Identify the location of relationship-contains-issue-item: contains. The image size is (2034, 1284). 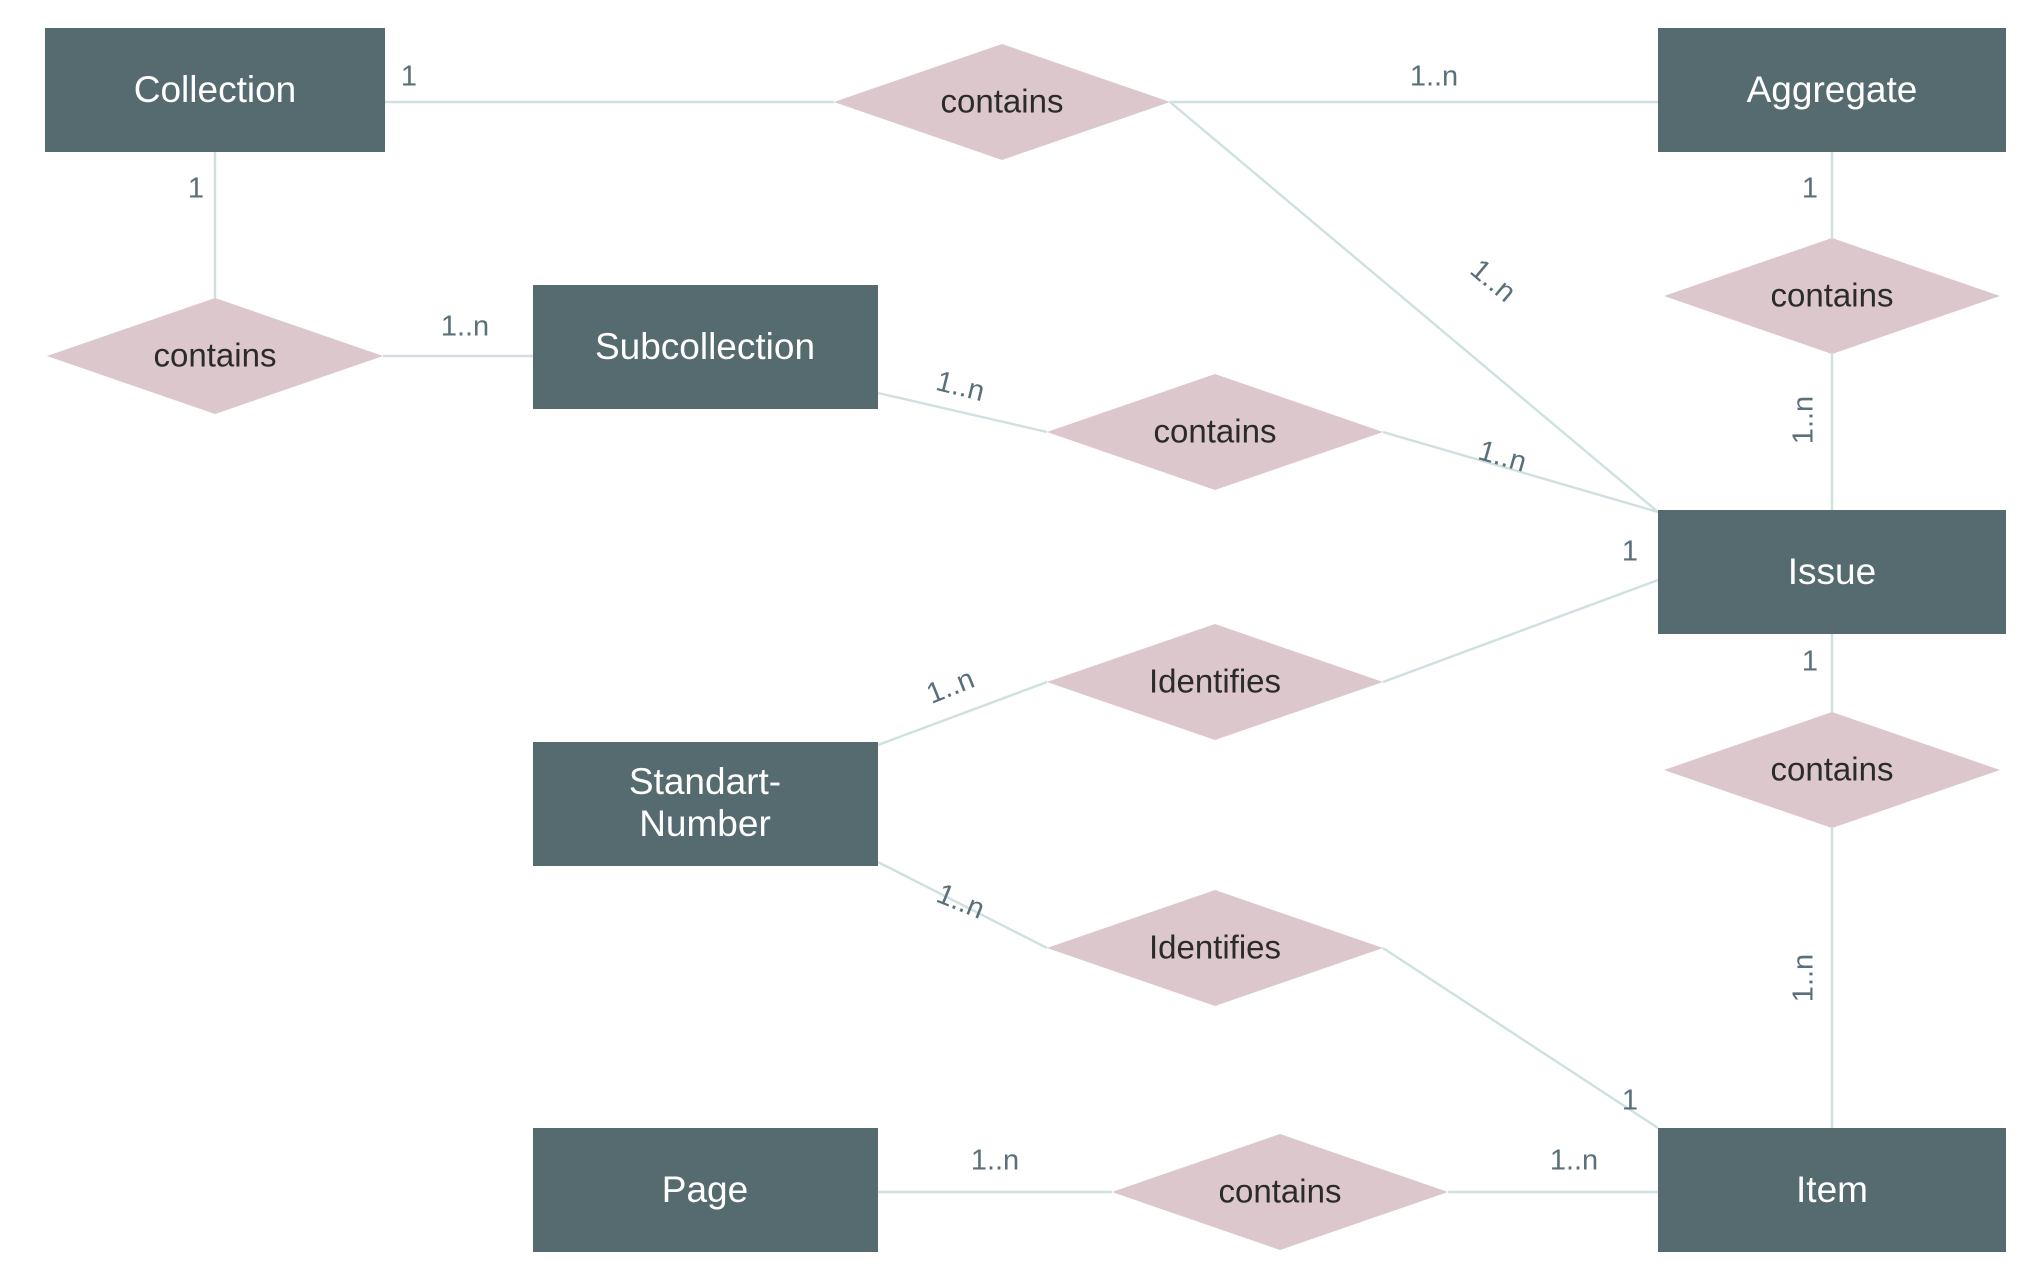
(1832, 770).